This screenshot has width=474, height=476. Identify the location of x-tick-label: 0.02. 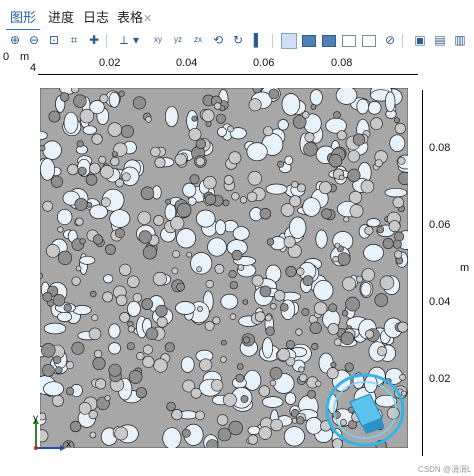
(110, 63).